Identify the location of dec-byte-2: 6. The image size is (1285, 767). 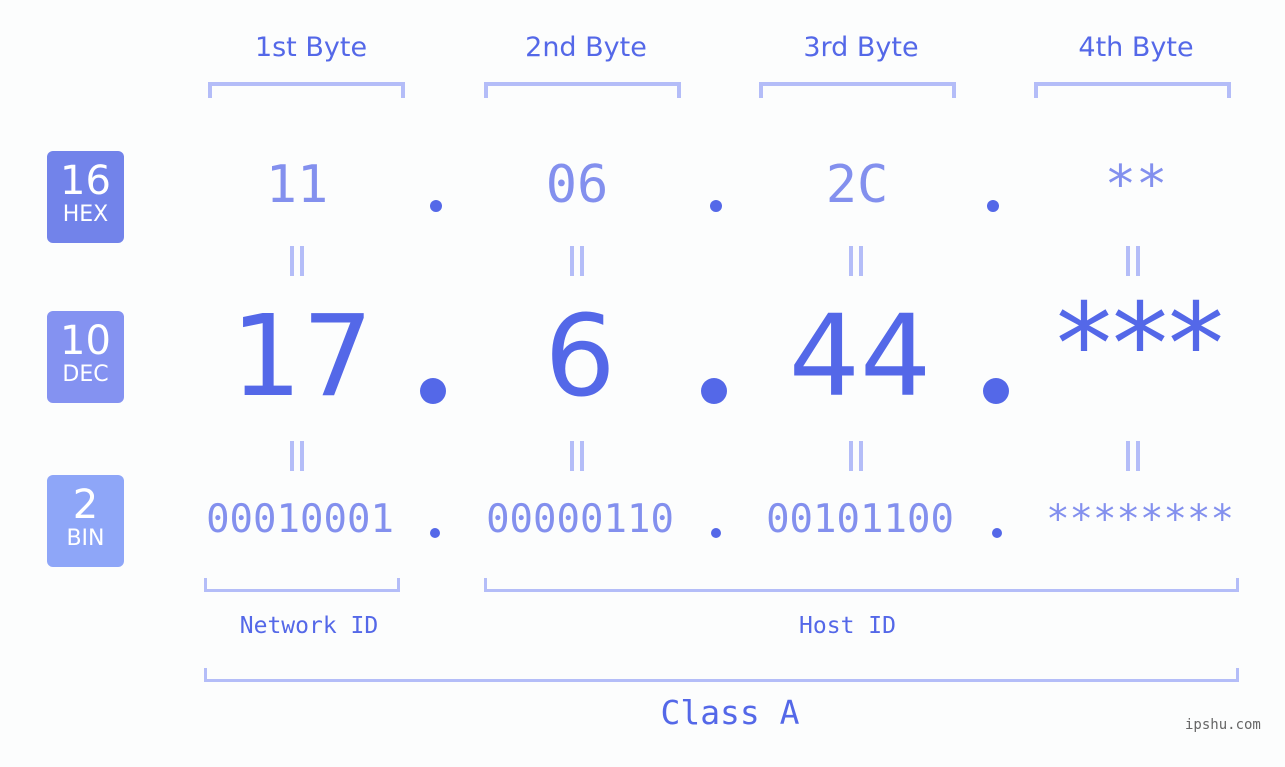
(580, 357).